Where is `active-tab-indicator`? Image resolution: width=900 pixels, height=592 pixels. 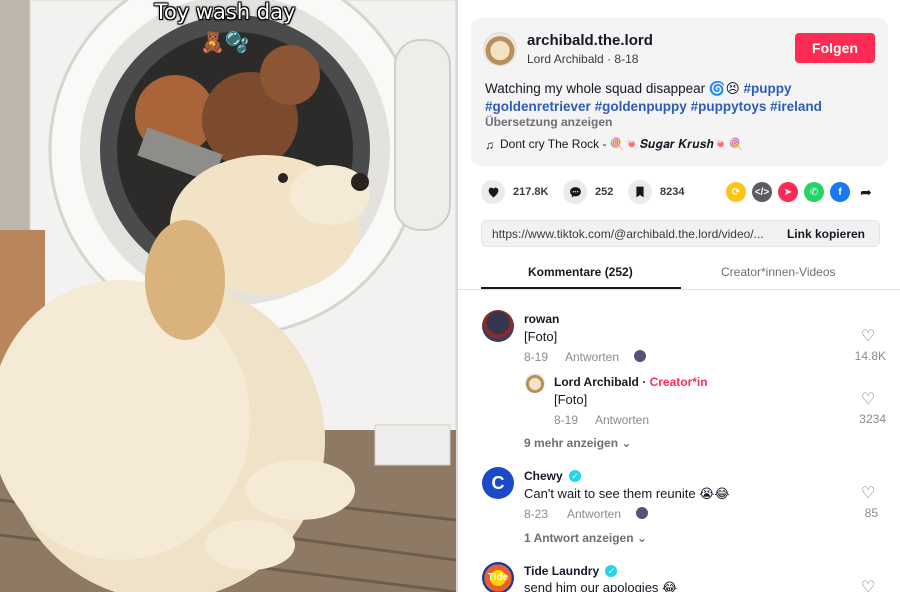 active-tab-indicator is located at coordinates (581, 288).